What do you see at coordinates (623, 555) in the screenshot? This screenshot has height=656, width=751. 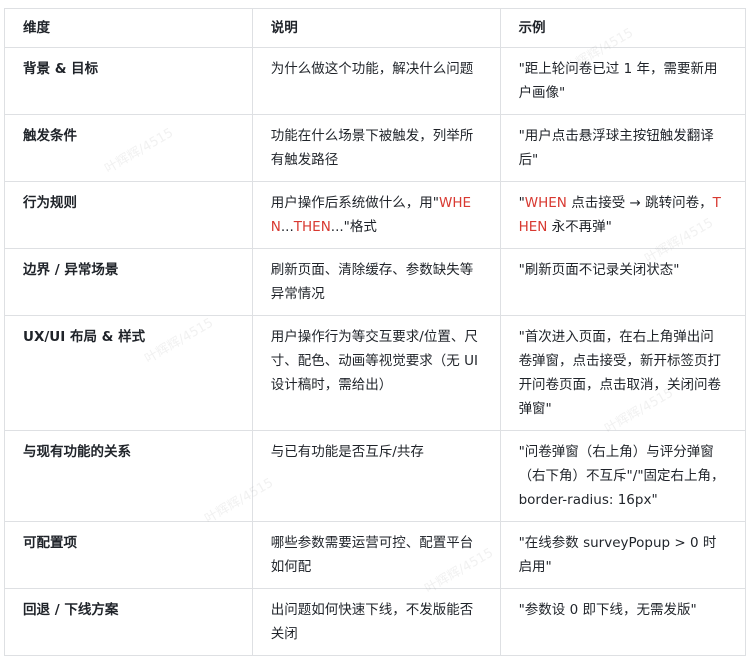 I see `row-example: "在线参数 surveyPopup > 0 时启用"` at bounding box center [623, 555].